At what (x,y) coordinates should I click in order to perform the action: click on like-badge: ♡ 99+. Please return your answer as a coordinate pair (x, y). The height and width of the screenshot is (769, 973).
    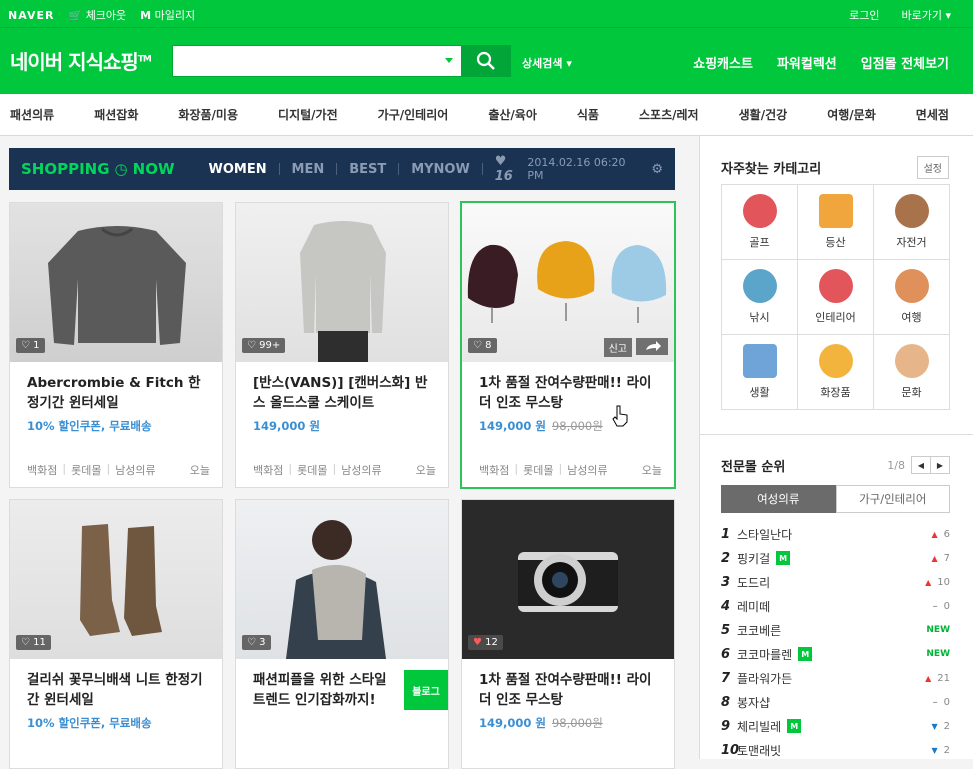
    Looking at the image, I should click on (264, 345).